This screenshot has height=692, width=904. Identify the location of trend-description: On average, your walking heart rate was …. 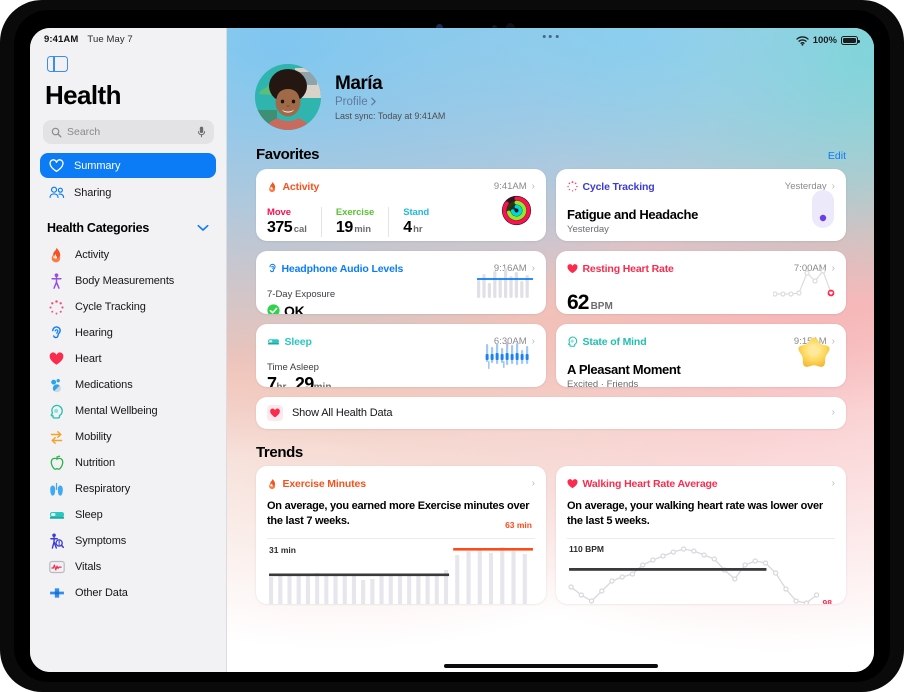
(695, 513).